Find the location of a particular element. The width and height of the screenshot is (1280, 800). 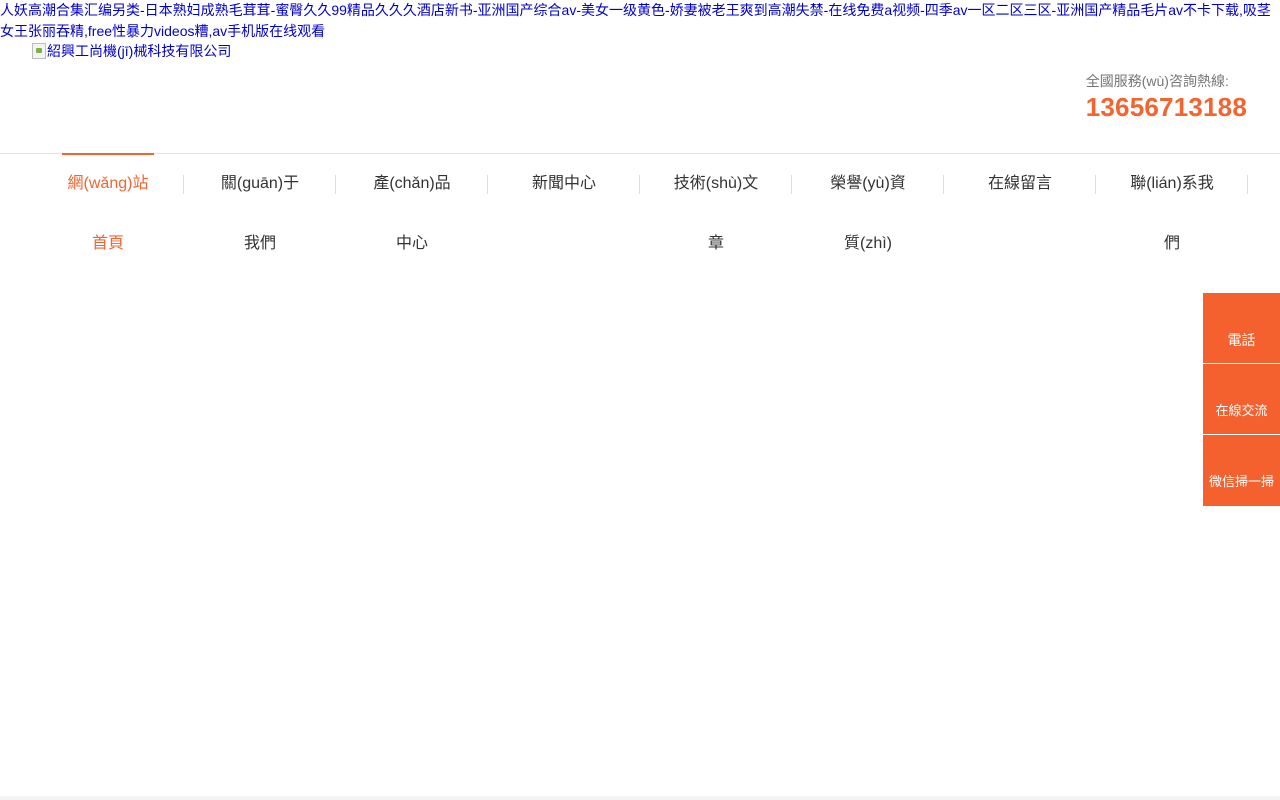

nav-item-message: 在線留言 is located at coordinates (1020, 214).